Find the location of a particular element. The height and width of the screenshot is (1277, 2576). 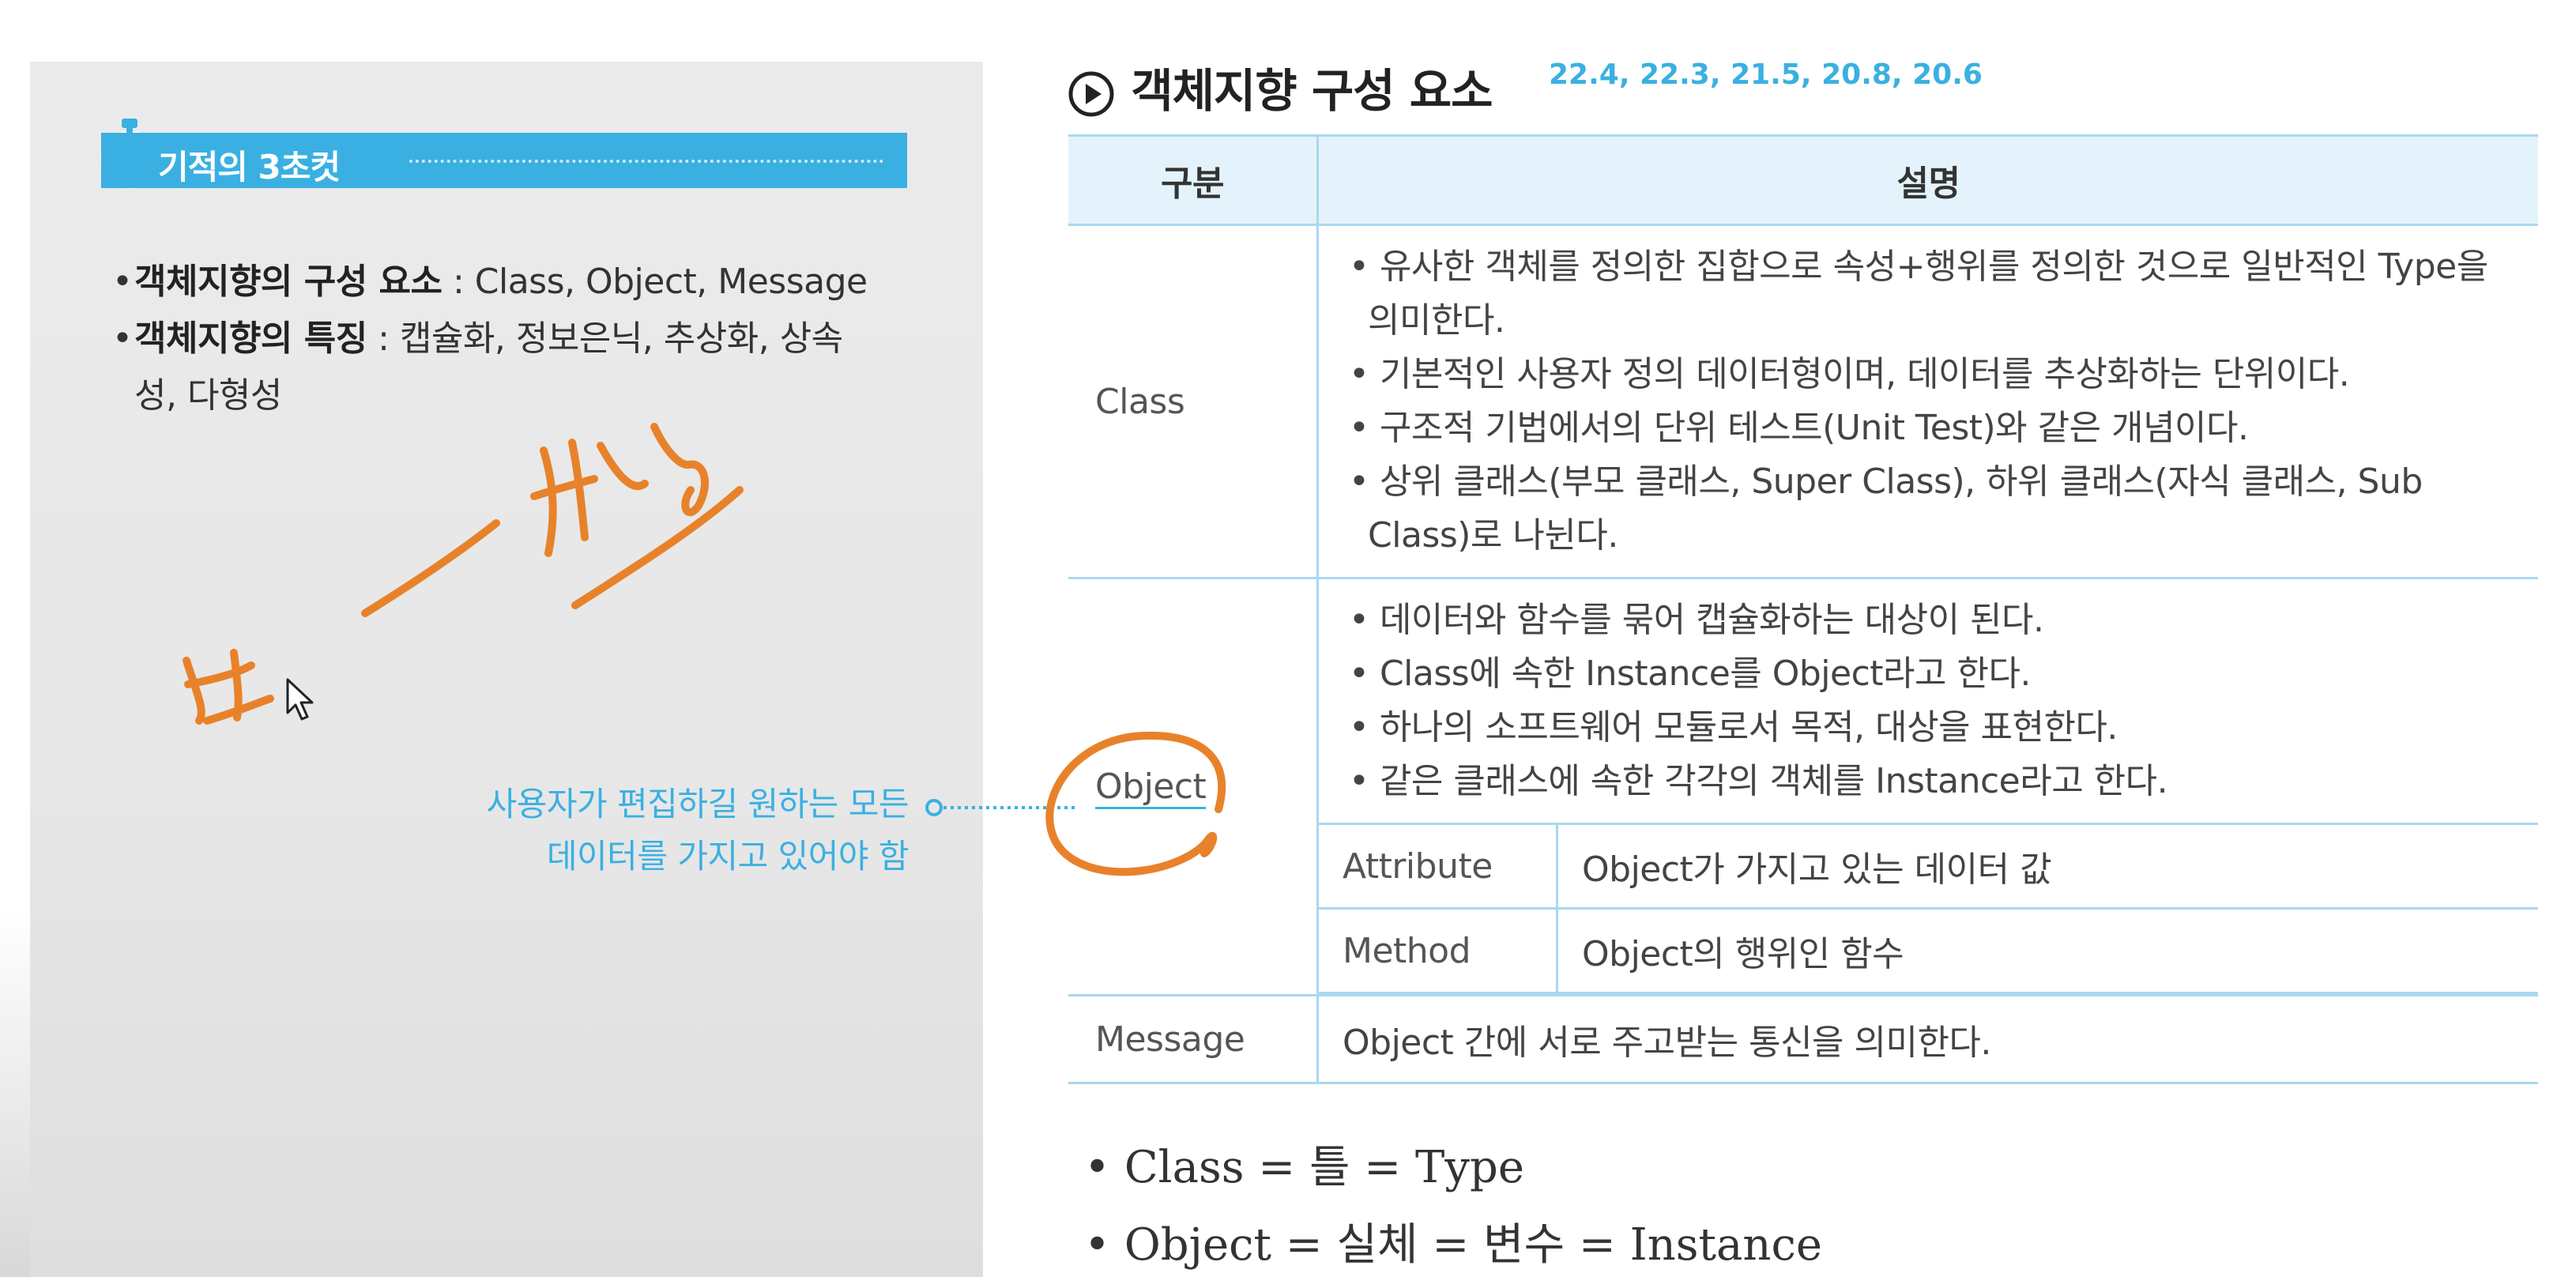

header-description: 설명 is located at coordinates (1927, 180).